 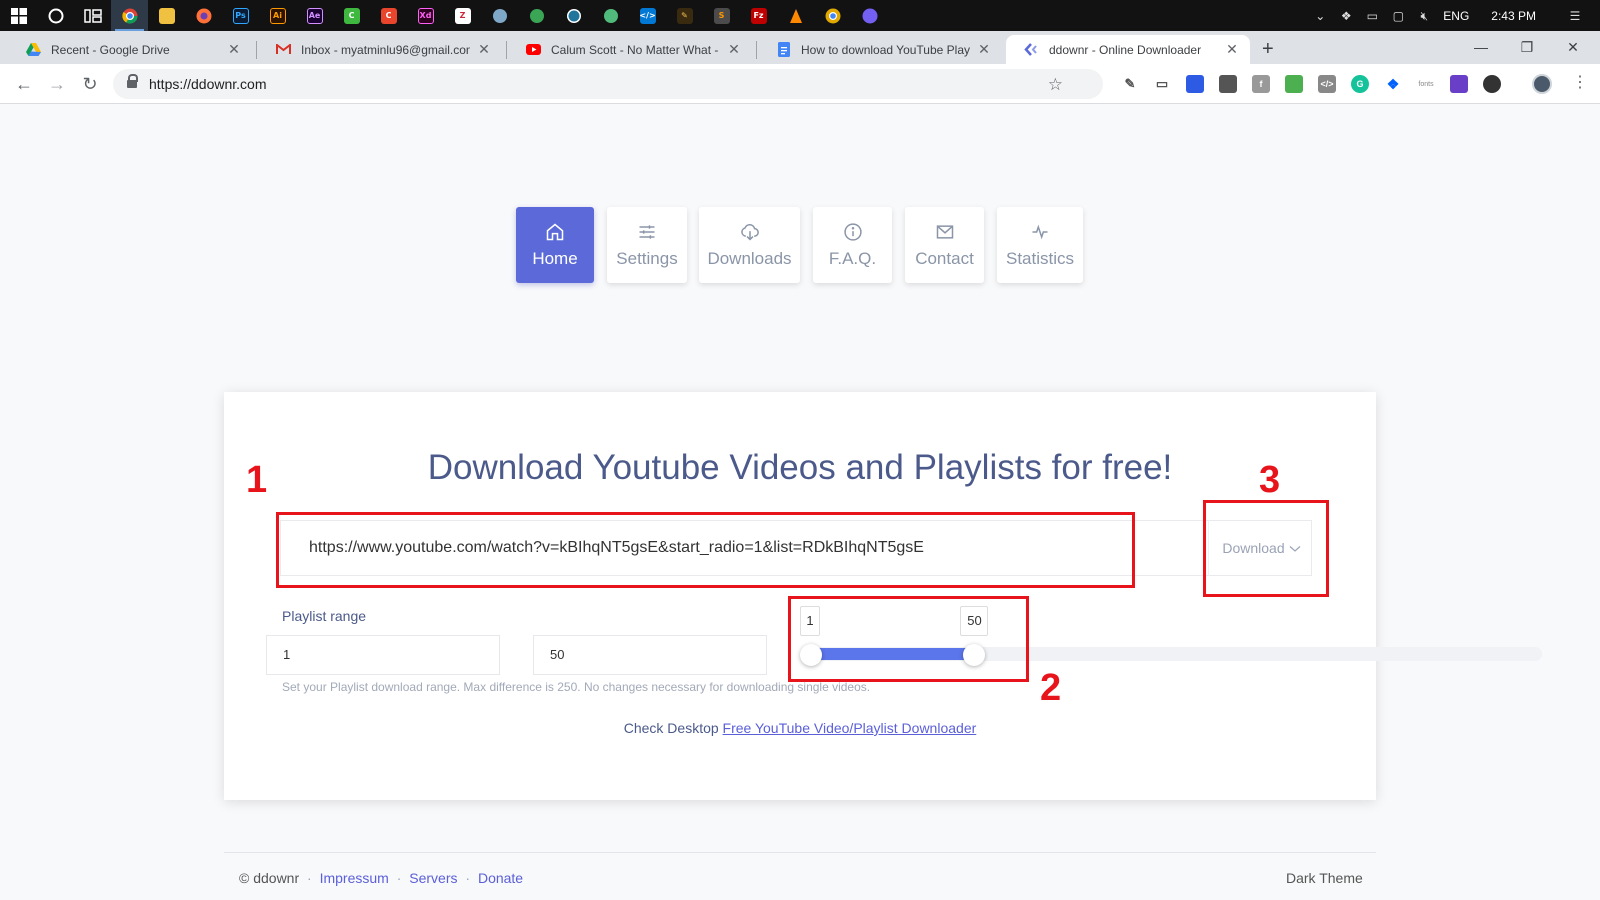 I want to click on cloud-download-icon, so click(x=750, y=232).